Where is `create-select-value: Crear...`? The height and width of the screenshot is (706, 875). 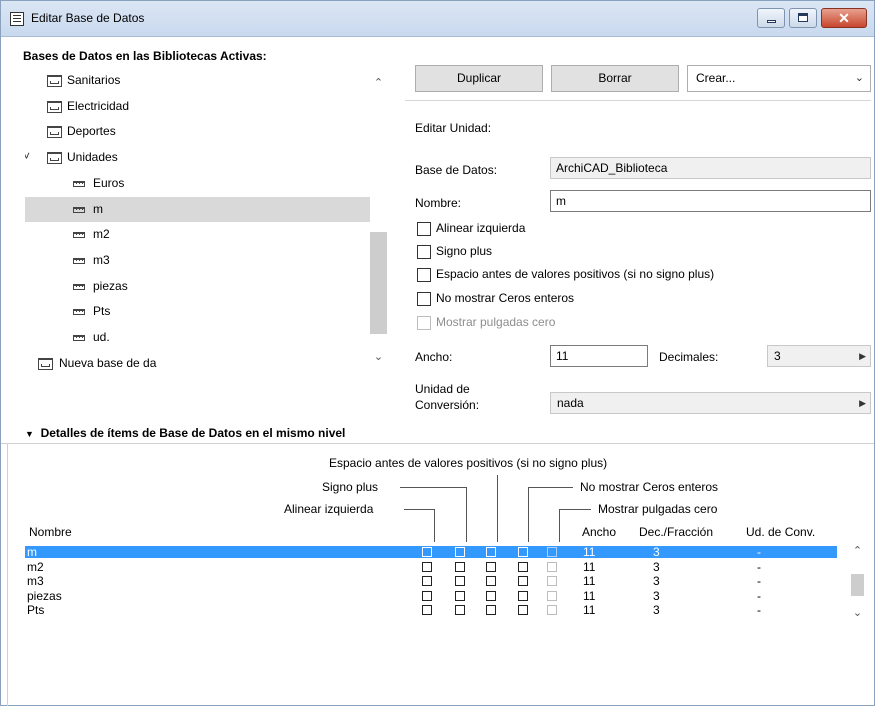 create-select-value: Crear... is located at coordinates (716, 78).